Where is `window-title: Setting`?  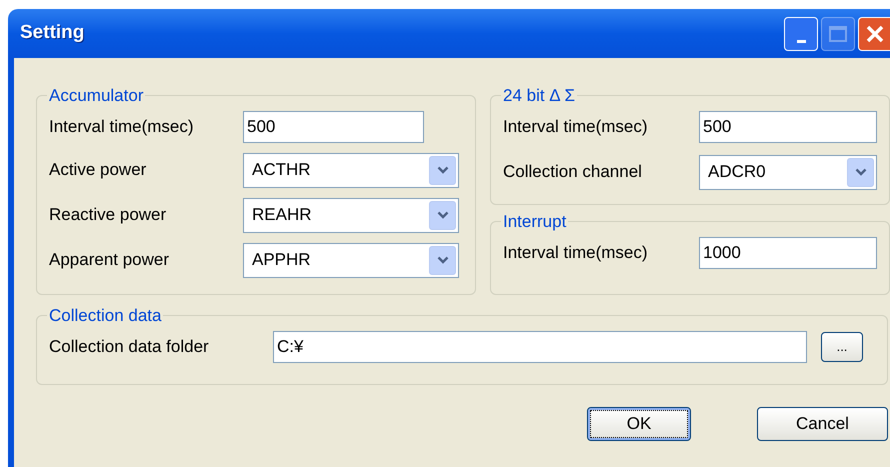 window-title: Setting is located at coordinates (53, 33).